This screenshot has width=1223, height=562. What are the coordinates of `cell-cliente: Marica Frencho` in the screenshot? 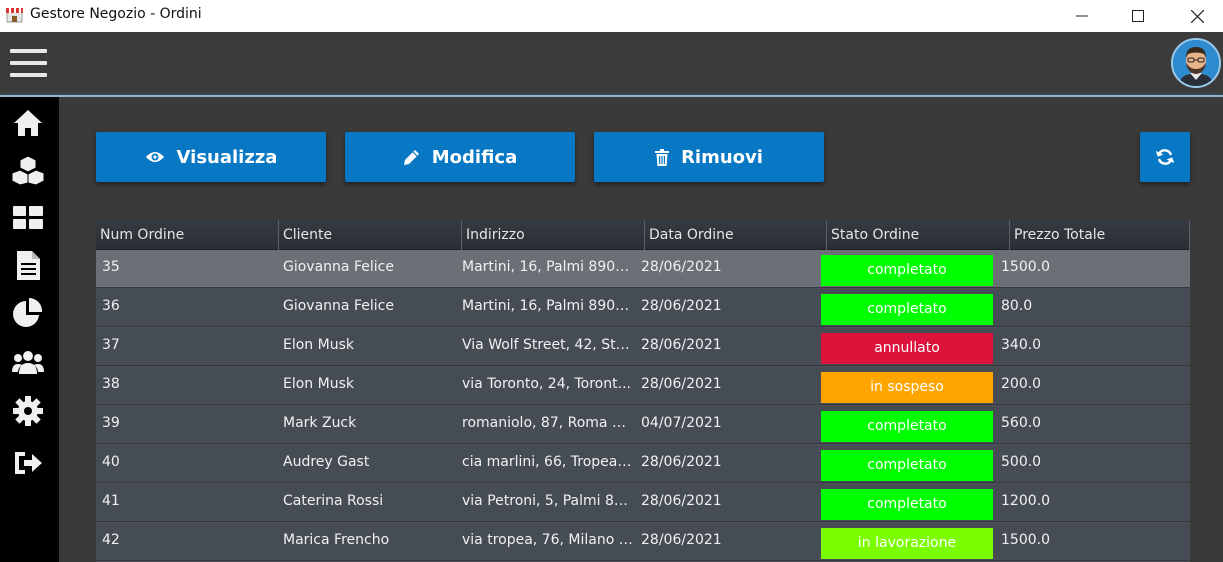 It's located at (336, 540).